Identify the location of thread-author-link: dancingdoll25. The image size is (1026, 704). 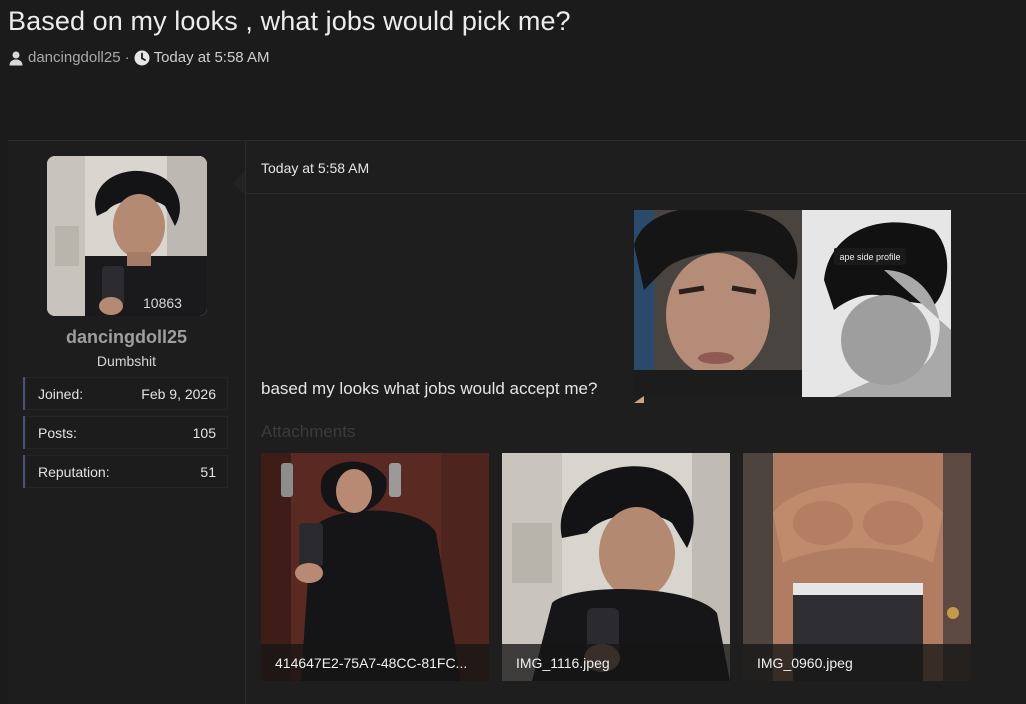
(74, 57).